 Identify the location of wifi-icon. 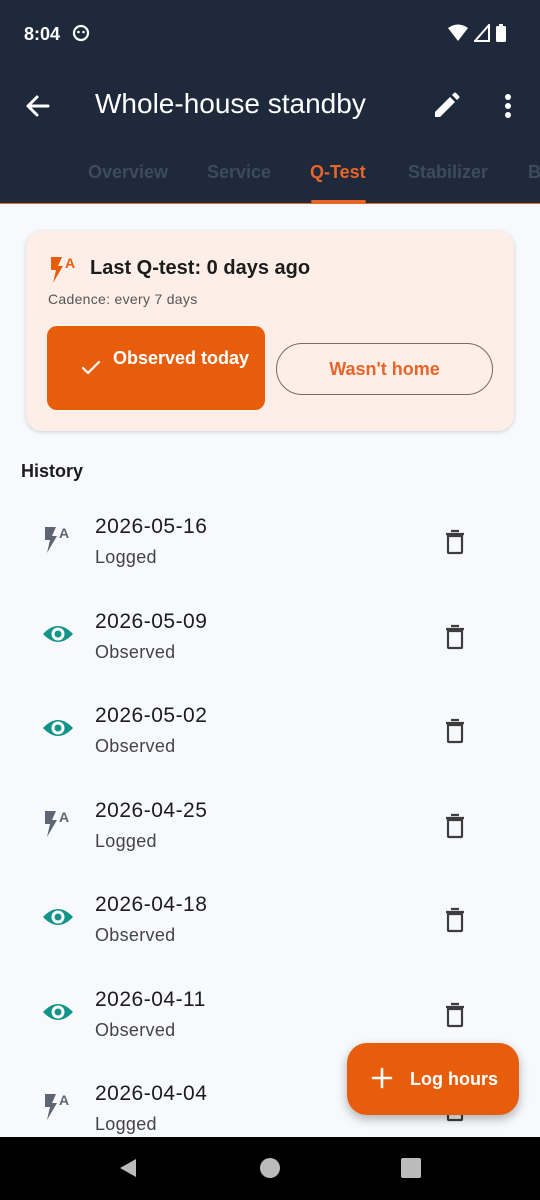
(458, 32).